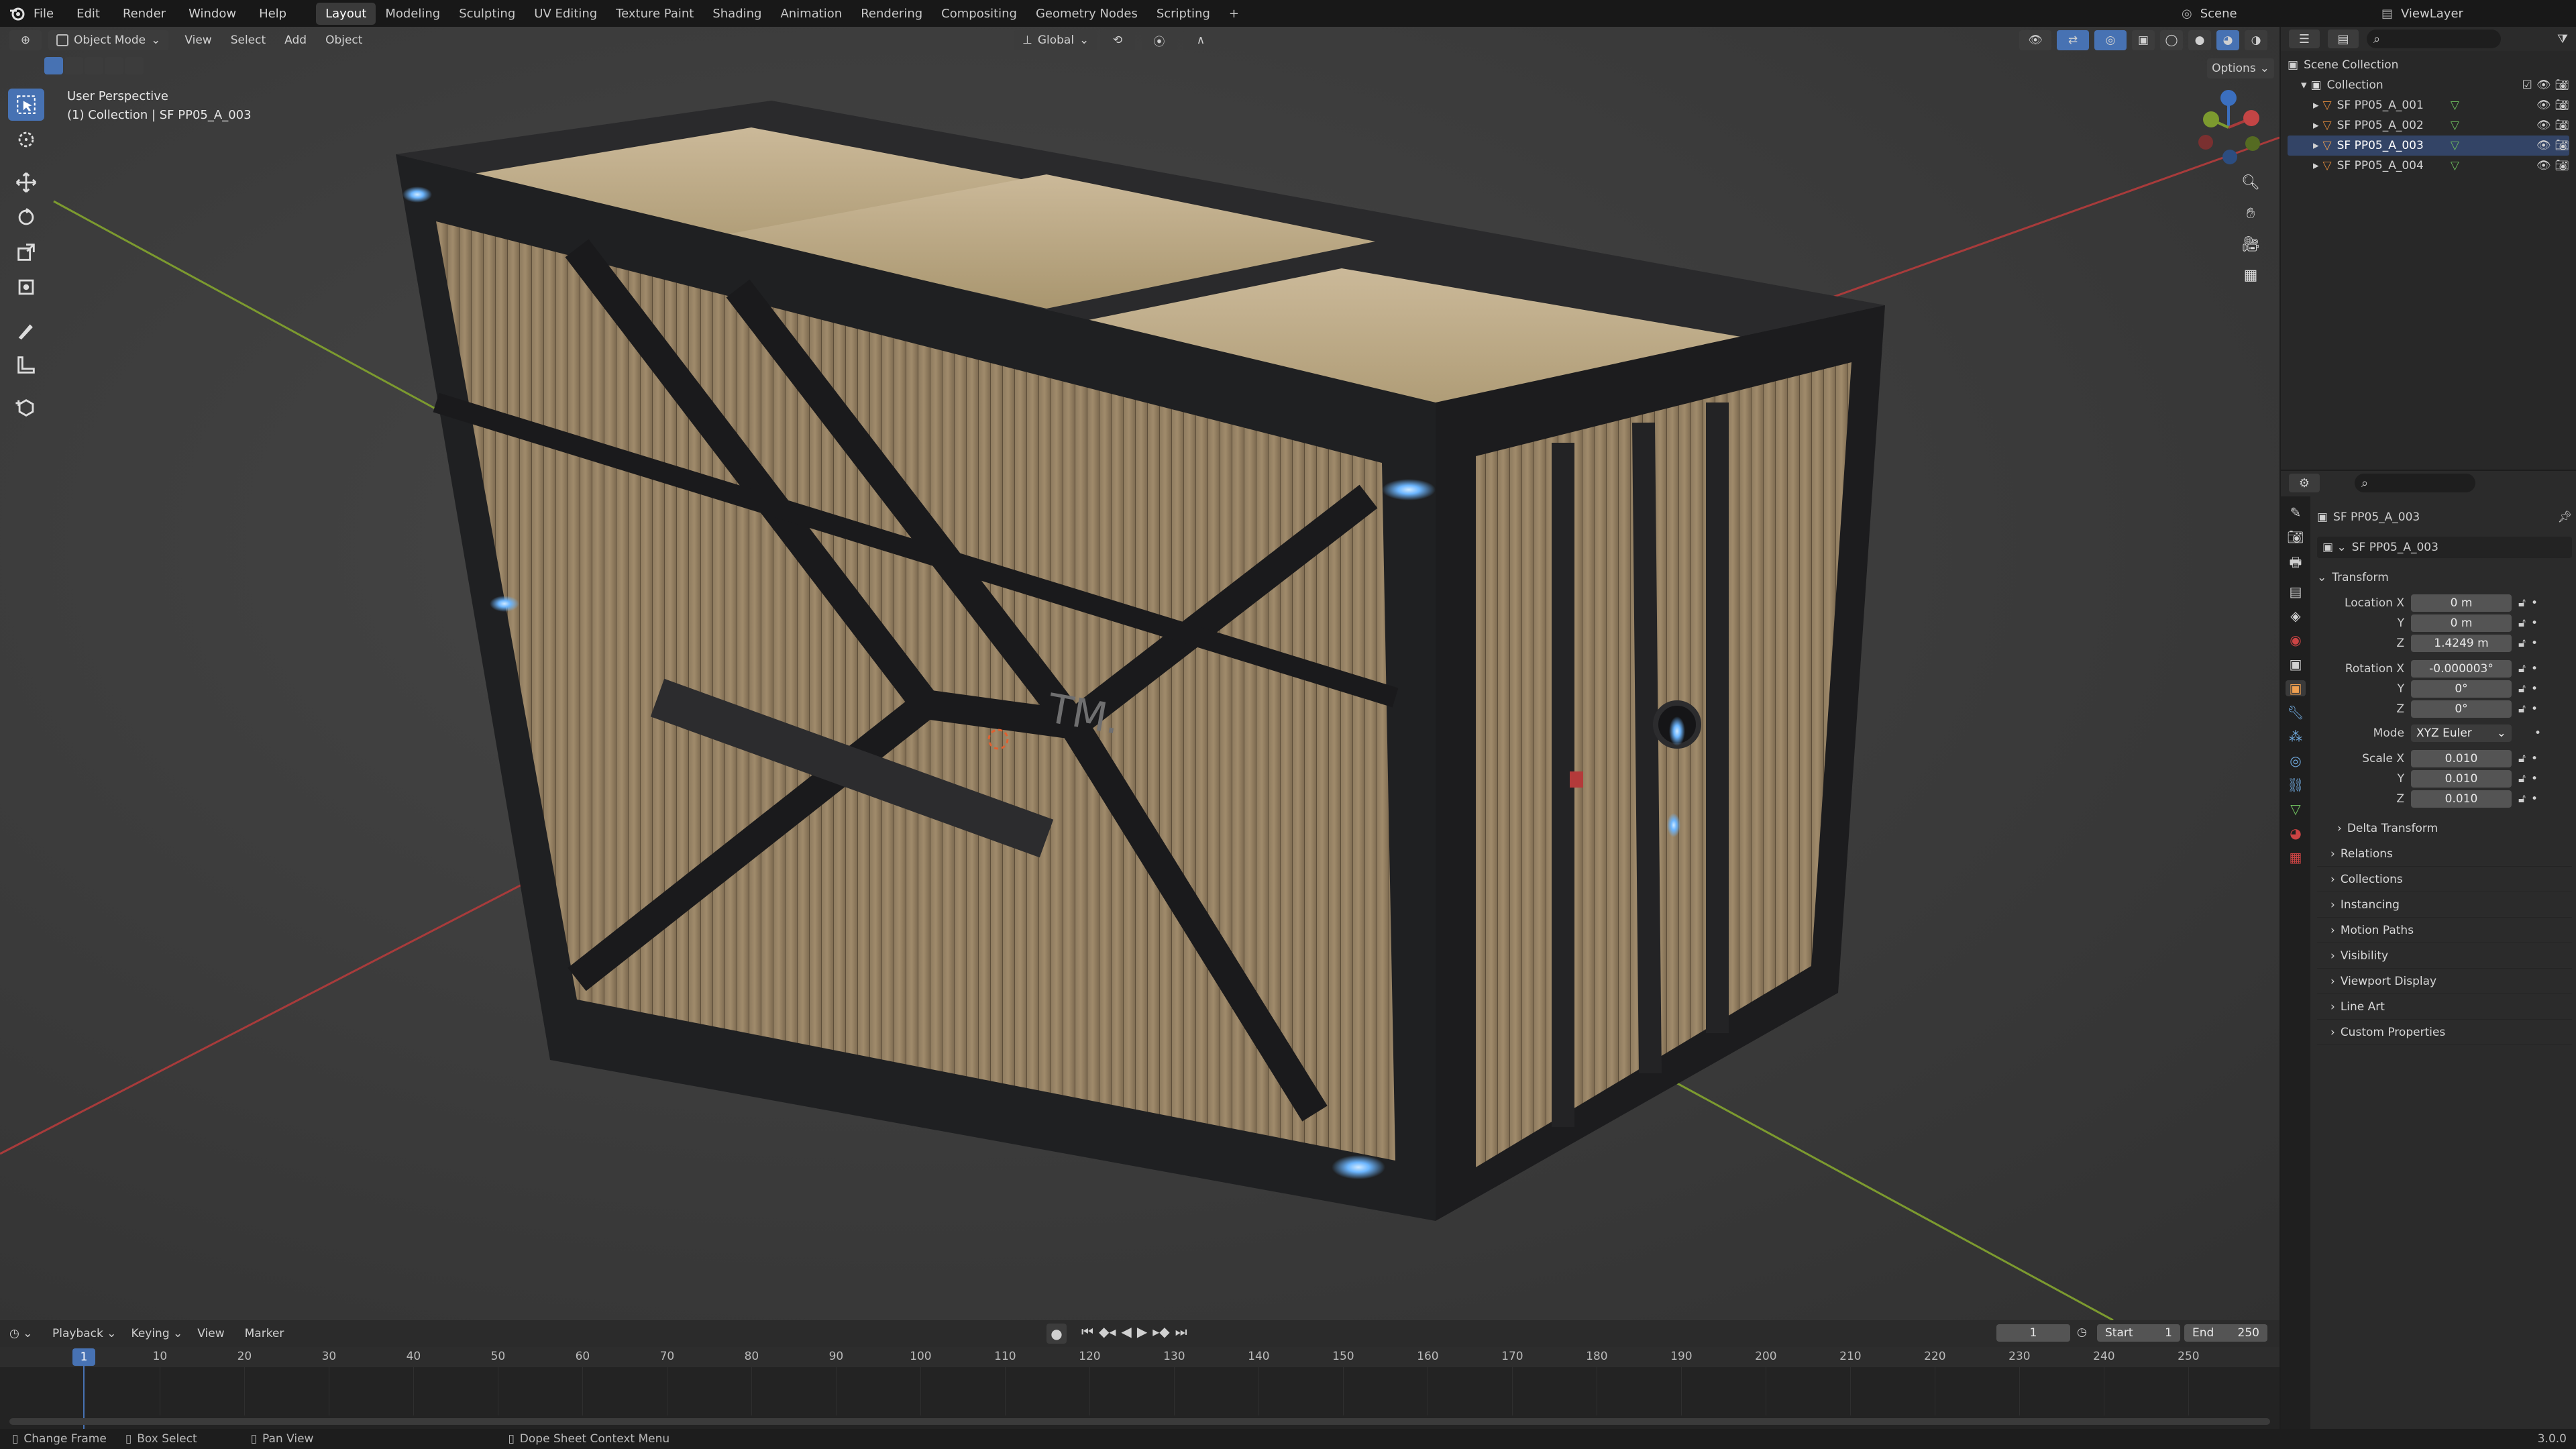  I want to click on end-frame-field: End 250, so click(2225, 1333).